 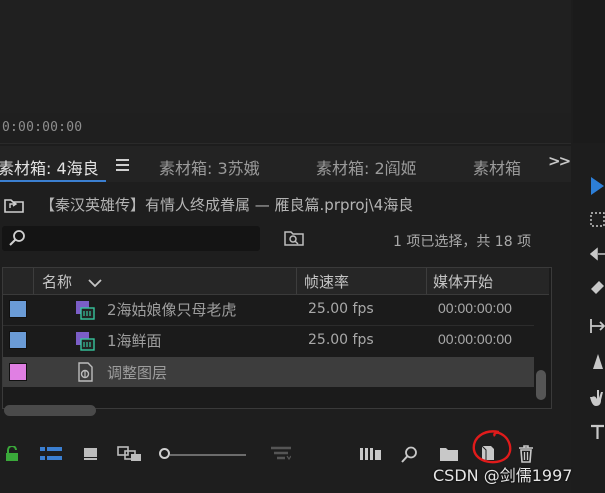 What do you see at coordinates (57, 281) in the screenshot?
I see `column-header-name: 名称` at bounding box center [57, 281].